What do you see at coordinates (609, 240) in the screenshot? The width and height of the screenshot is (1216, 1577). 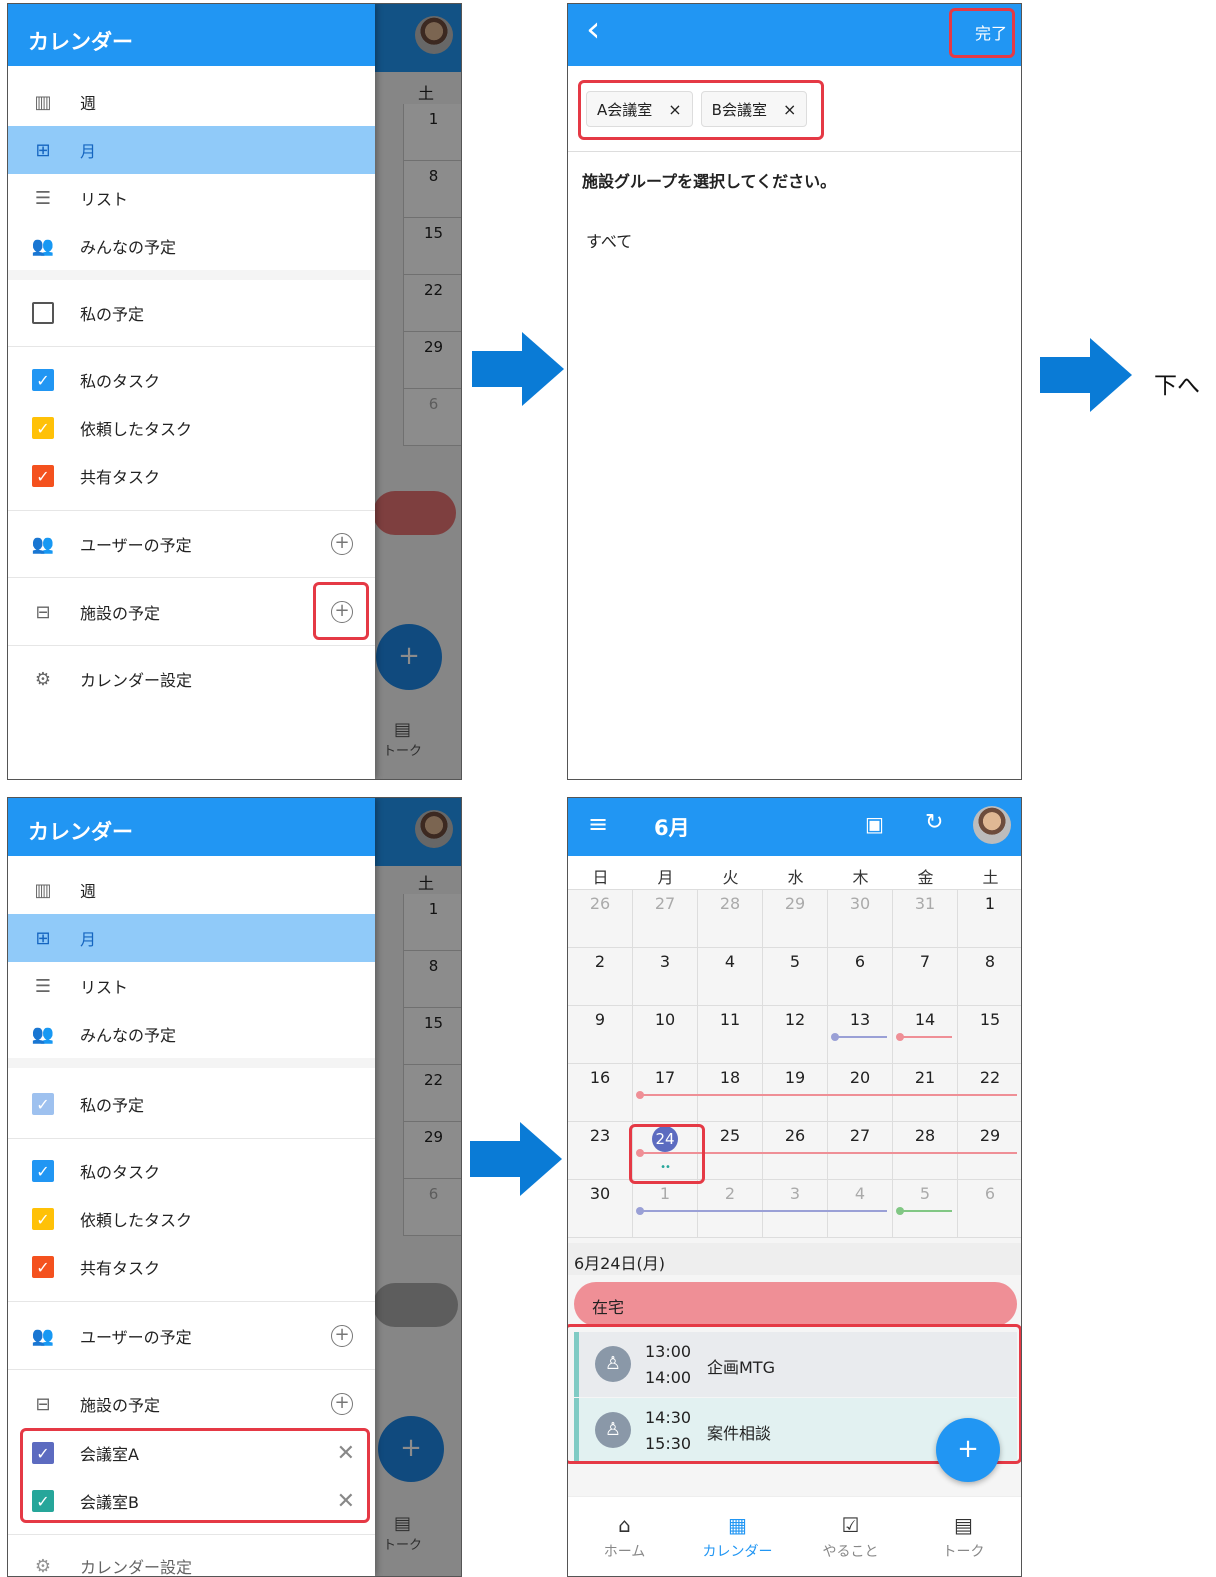 I see `option-all: すべて` at bounding box center [609, 240].